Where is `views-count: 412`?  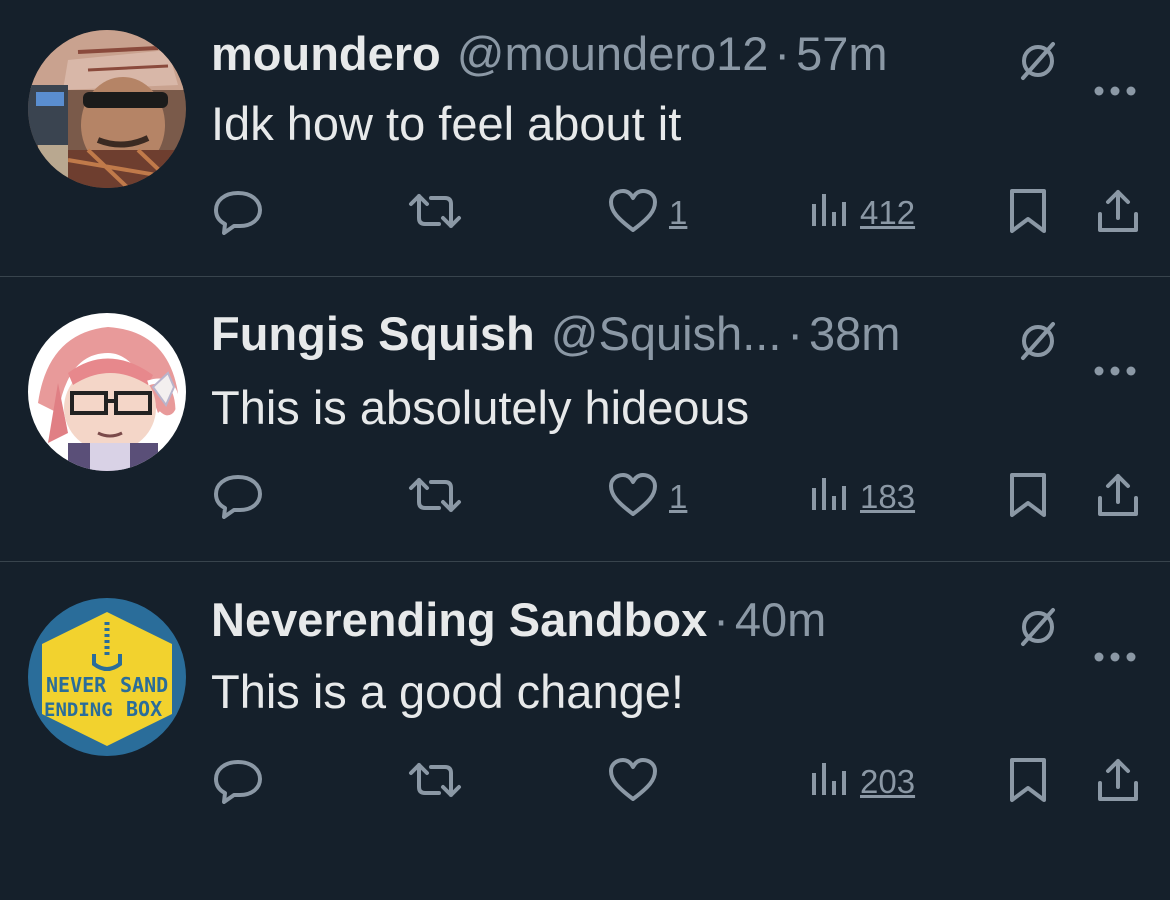
views-count: 412 is located at coordinates (887, 213).